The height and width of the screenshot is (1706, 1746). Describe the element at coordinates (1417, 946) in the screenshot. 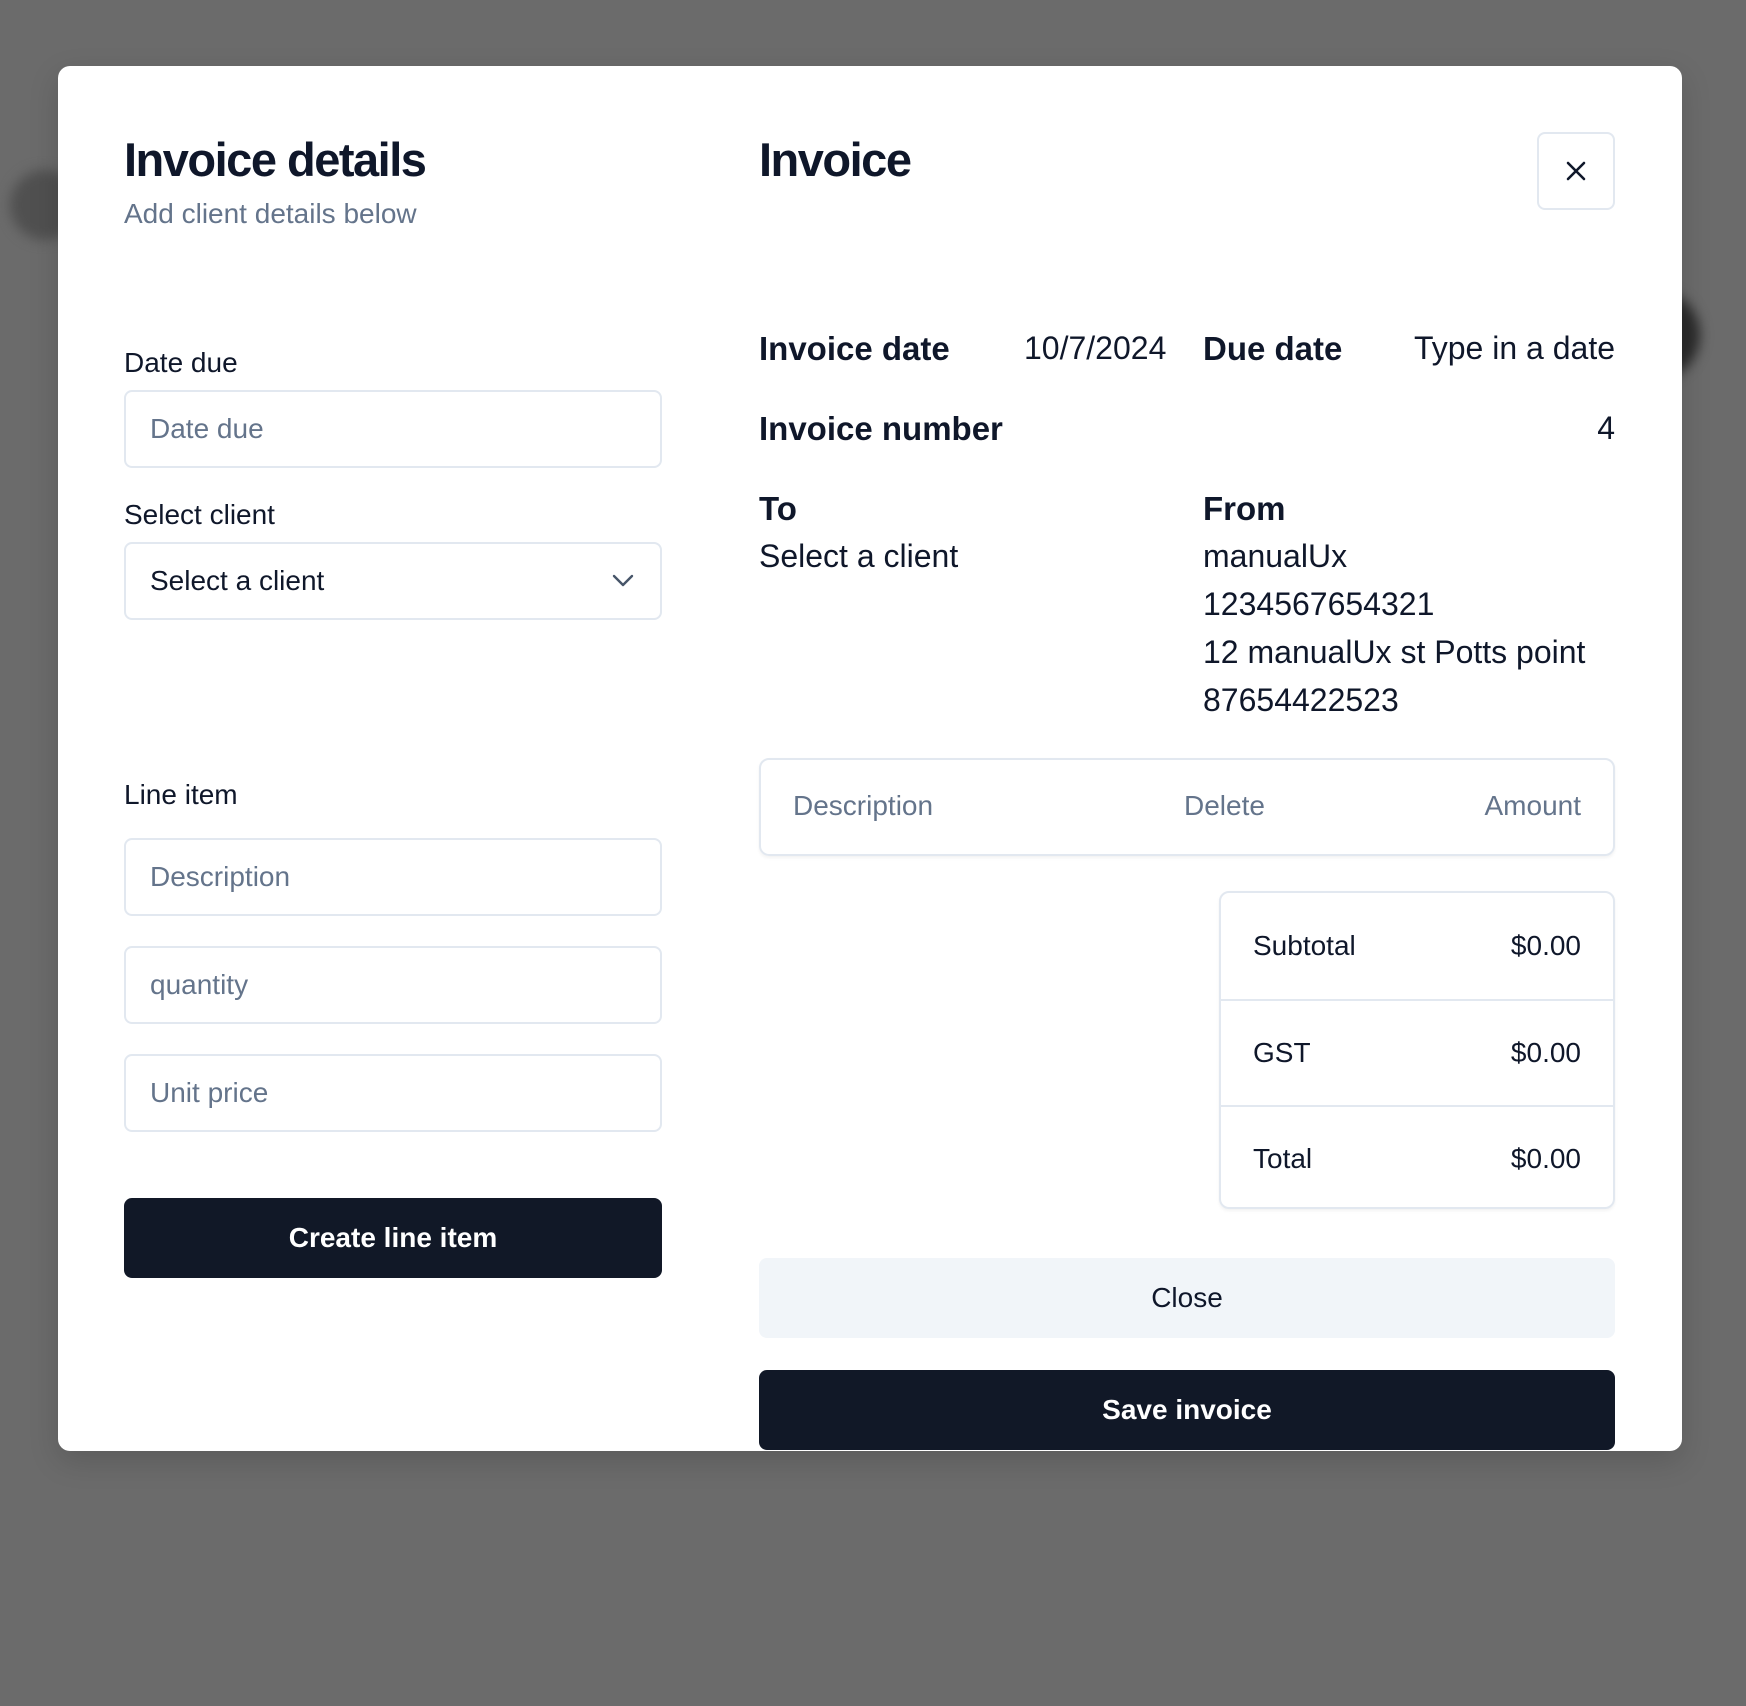

I see `totals-row-subtotal: Subtotal $0.00` at that location.